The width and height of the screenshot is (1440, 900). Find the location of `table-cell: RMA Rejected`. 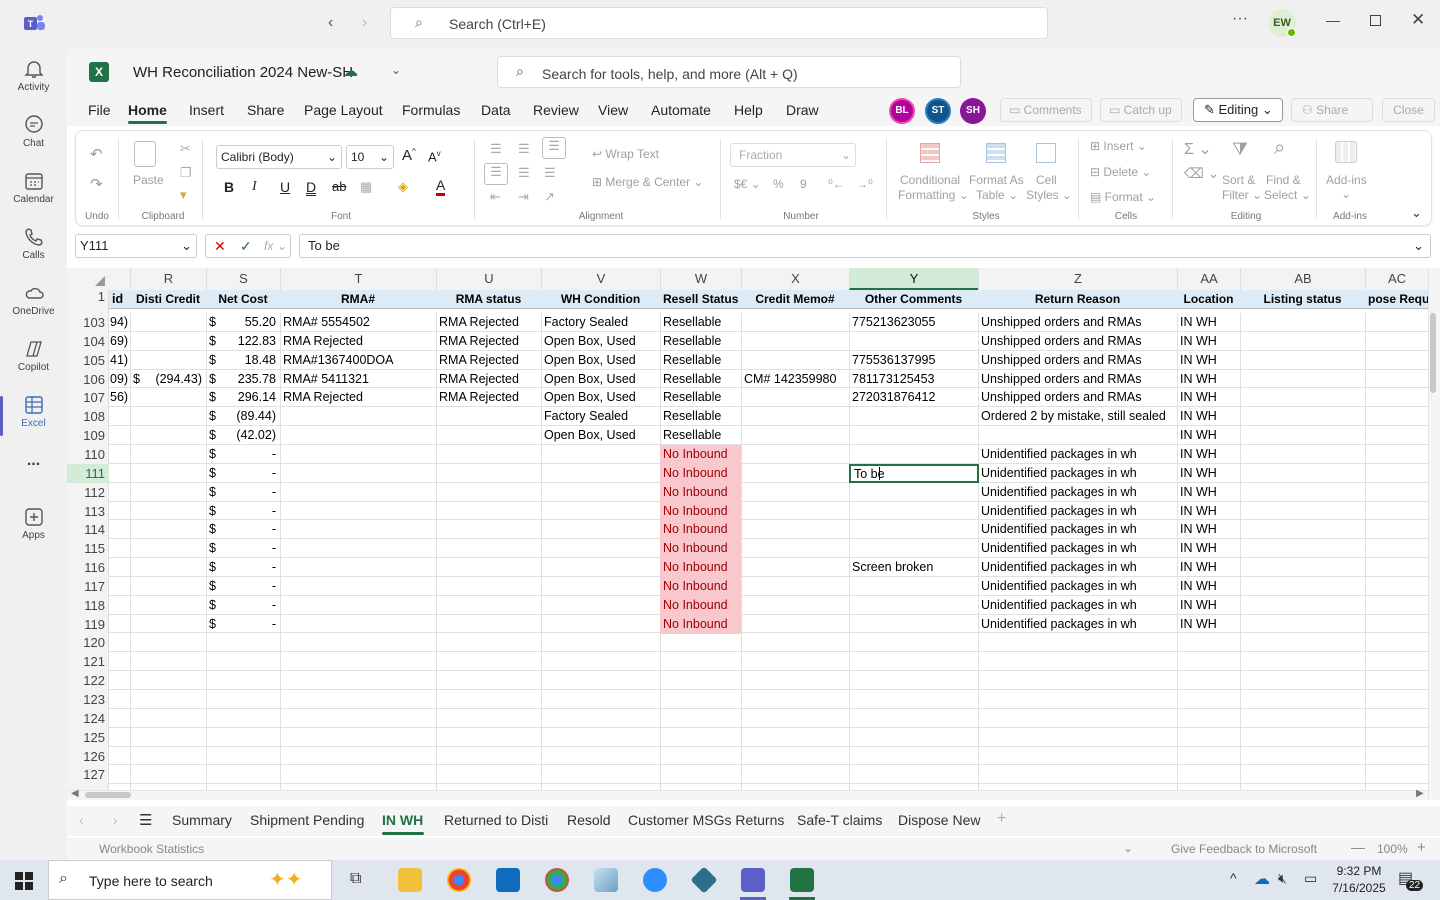

table-cell: RMA Rejected is located at coordinates (488, 341).